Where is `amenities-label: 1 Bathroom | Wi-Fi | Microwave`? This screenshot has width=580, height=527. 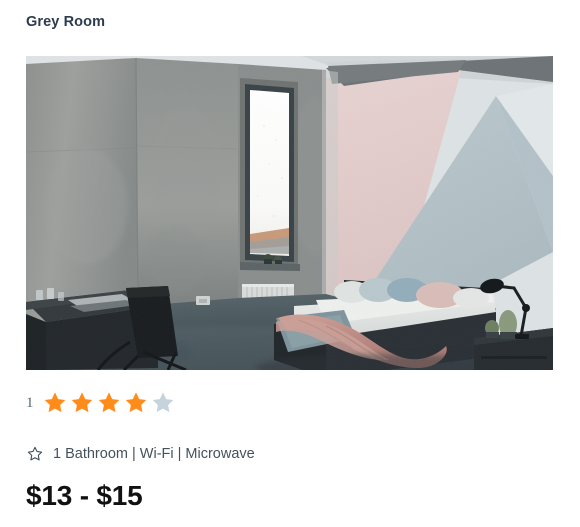
amenities-label: 1 Bathroom | Wi-Fi | Microwave is located at coordinates (154, 454).